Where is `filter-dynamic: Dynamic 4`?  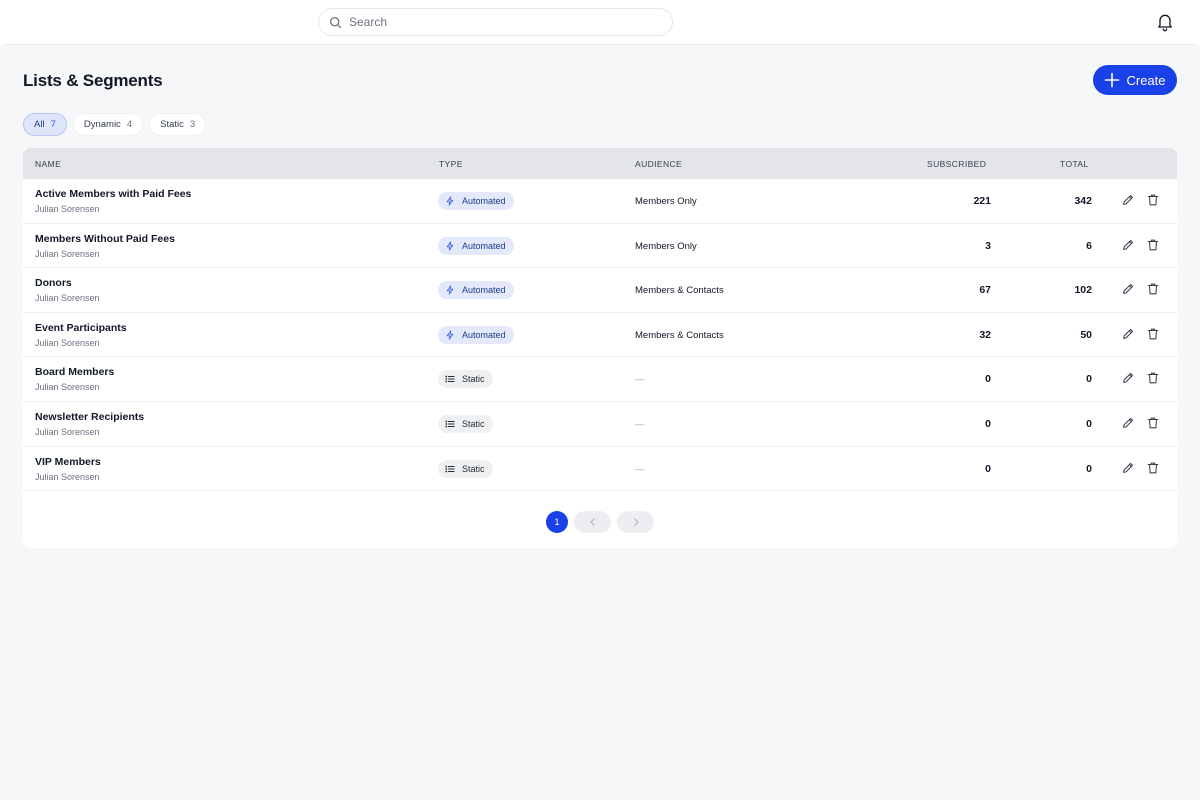
filter-dynamic: Dynamic 4 is located at coordinates (108, 124).